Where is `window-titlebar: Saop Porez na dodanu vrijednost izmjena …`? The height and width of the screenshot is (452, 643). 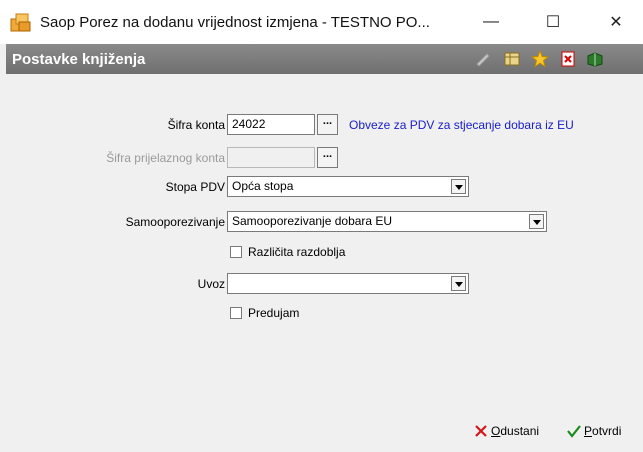
window-titlebar: Saop Porez na dodanu vrijednost izmjena … is located at coordinates (321, 22).